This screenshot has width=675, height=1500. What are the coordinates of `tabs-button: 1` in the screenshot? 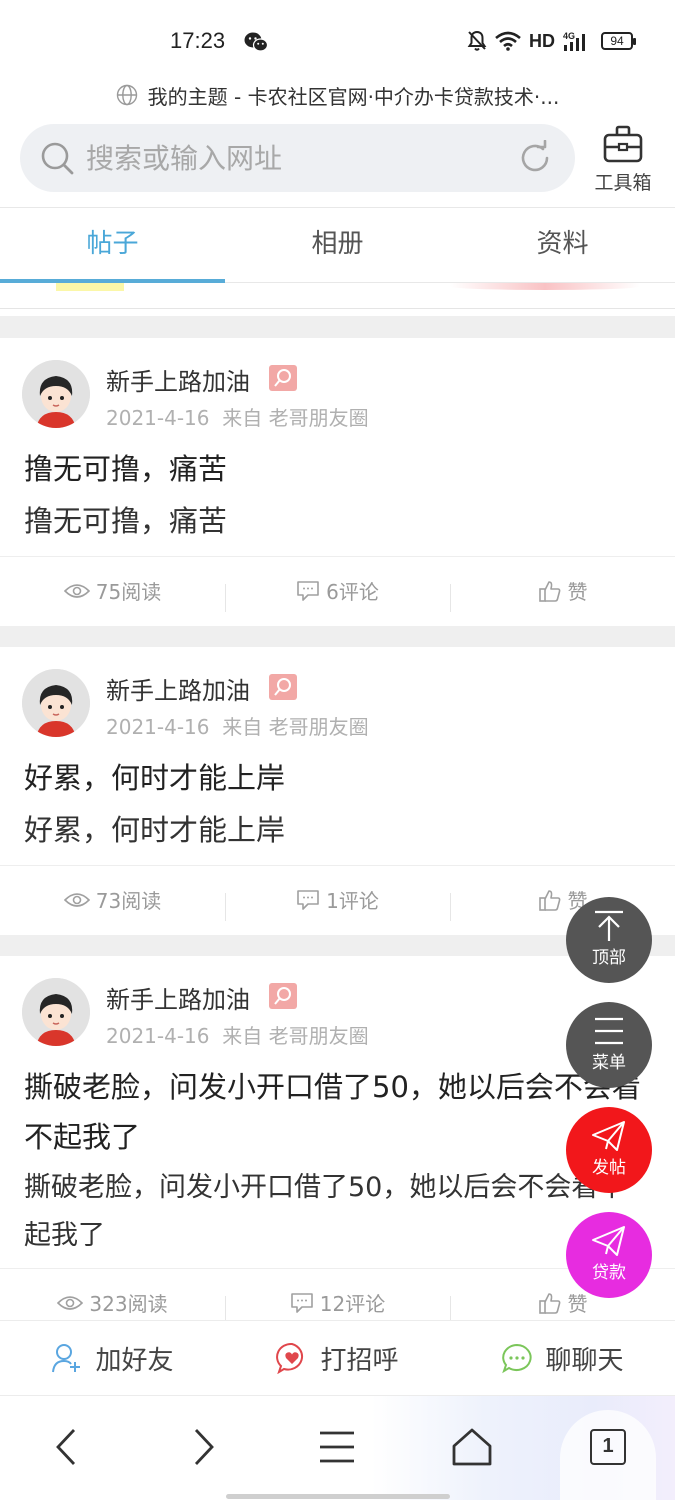 It's located at (608, 1447).